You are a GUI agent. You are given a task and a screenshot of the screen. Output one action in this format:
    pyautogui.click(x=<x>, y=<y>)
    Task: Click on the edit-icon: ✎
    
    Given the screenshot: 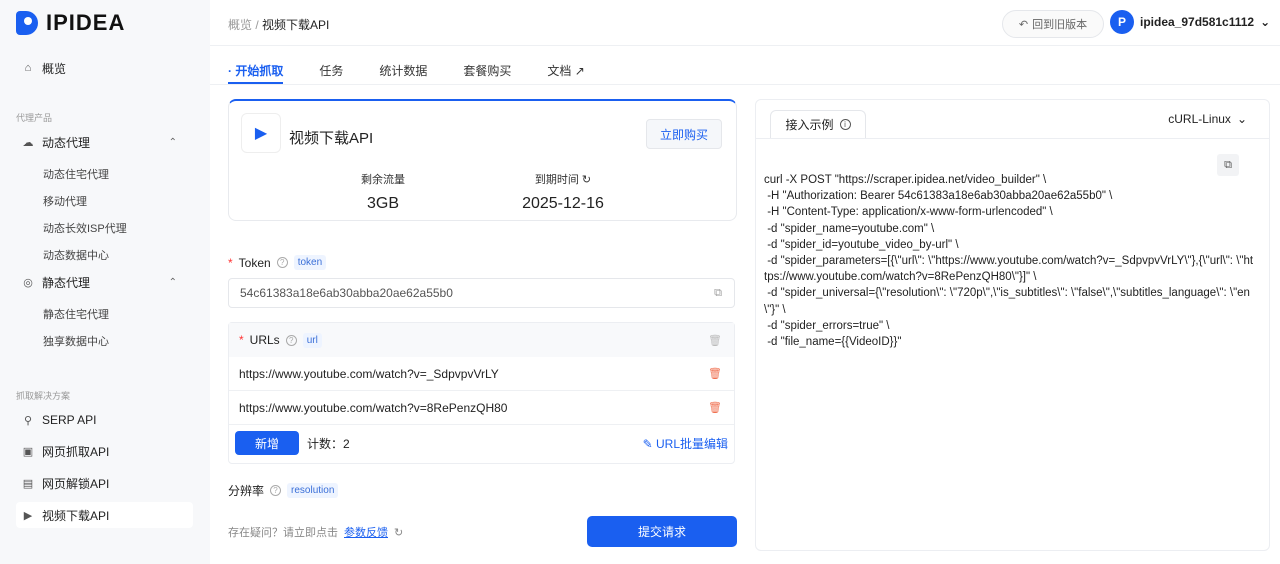 What is the action you would take?
    pyautogui.click(x=647, y=443)
    